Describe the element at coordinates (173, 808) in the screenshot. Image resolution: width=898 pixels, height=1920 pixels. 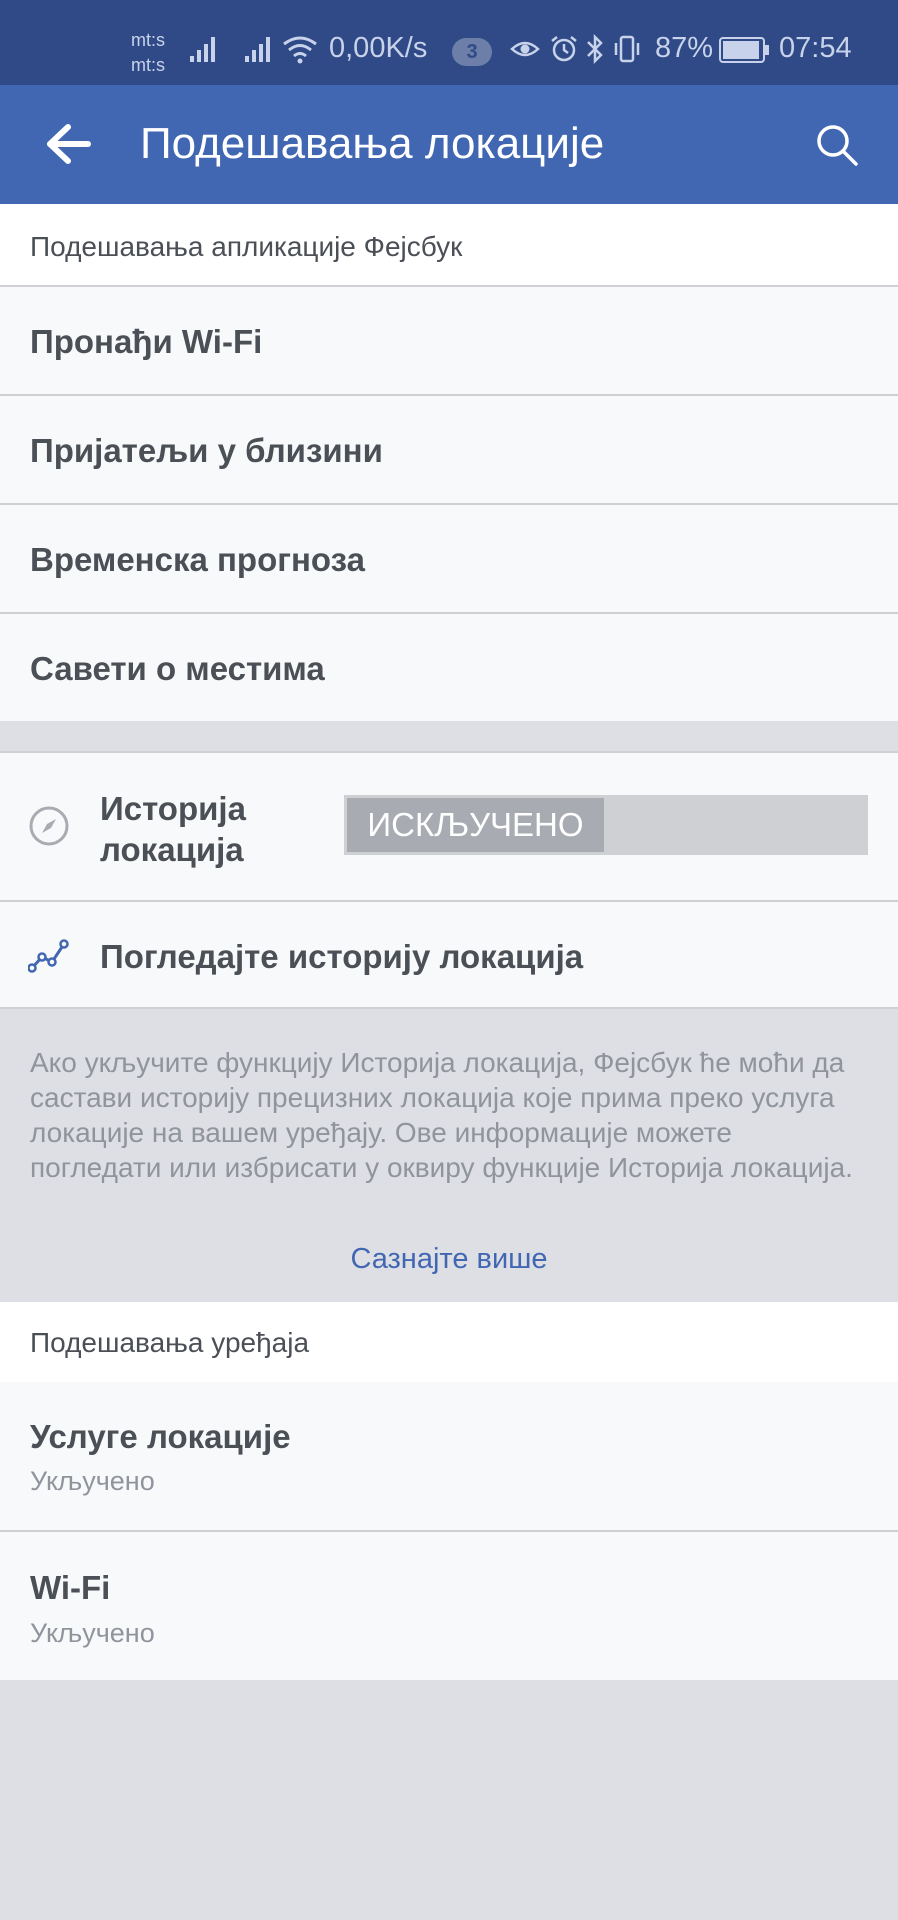
I see `location-history-label-1: Историја` at that location.